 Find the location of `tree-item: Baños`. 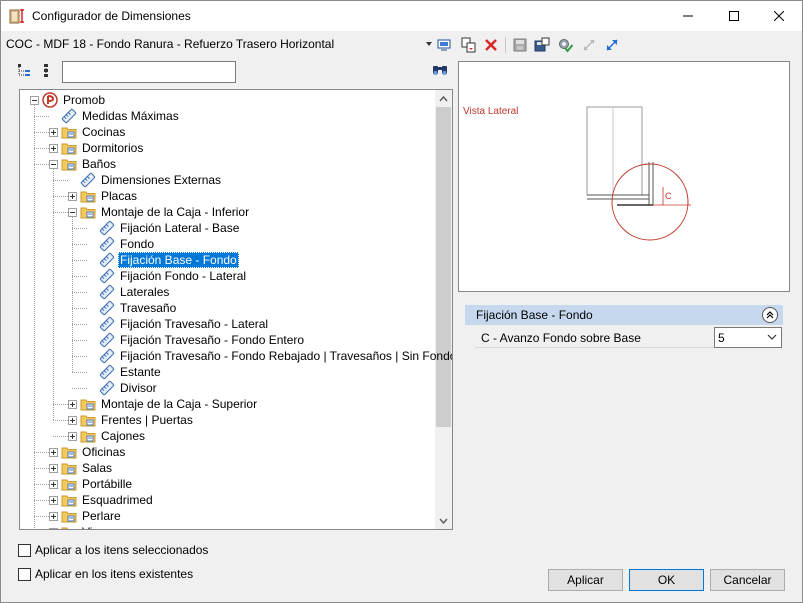

tree-item: Baños is located at coordinates (227, 164).